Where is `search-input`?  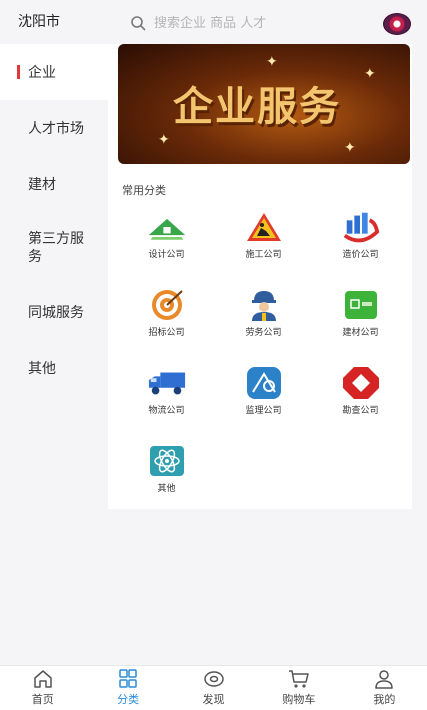
search-input is located at coordinates (249, 23).